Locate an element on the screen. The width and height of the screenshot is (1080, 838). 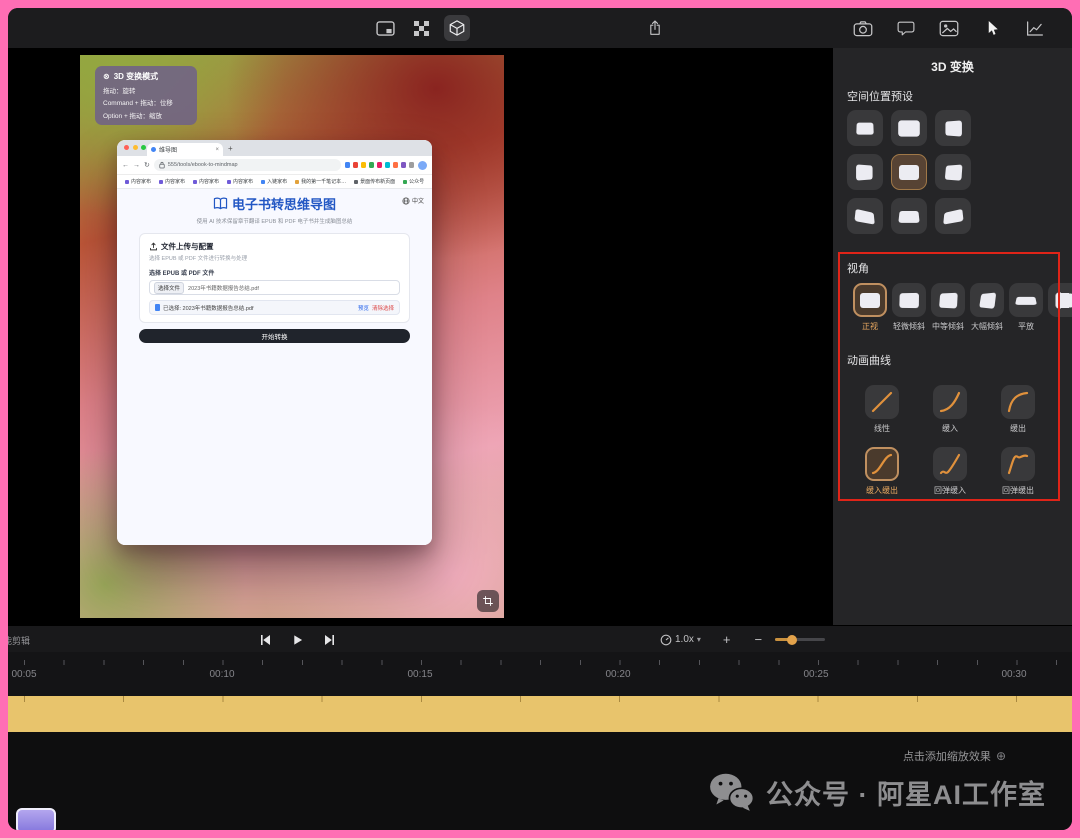
curve-thumb-bounce-out is located at coordinates (1018, 464).